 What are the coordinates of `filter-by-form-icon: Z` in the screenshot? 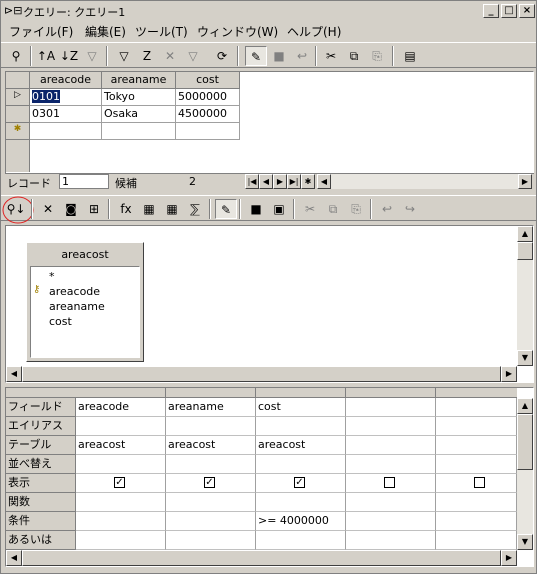 It's located at (147, 56).